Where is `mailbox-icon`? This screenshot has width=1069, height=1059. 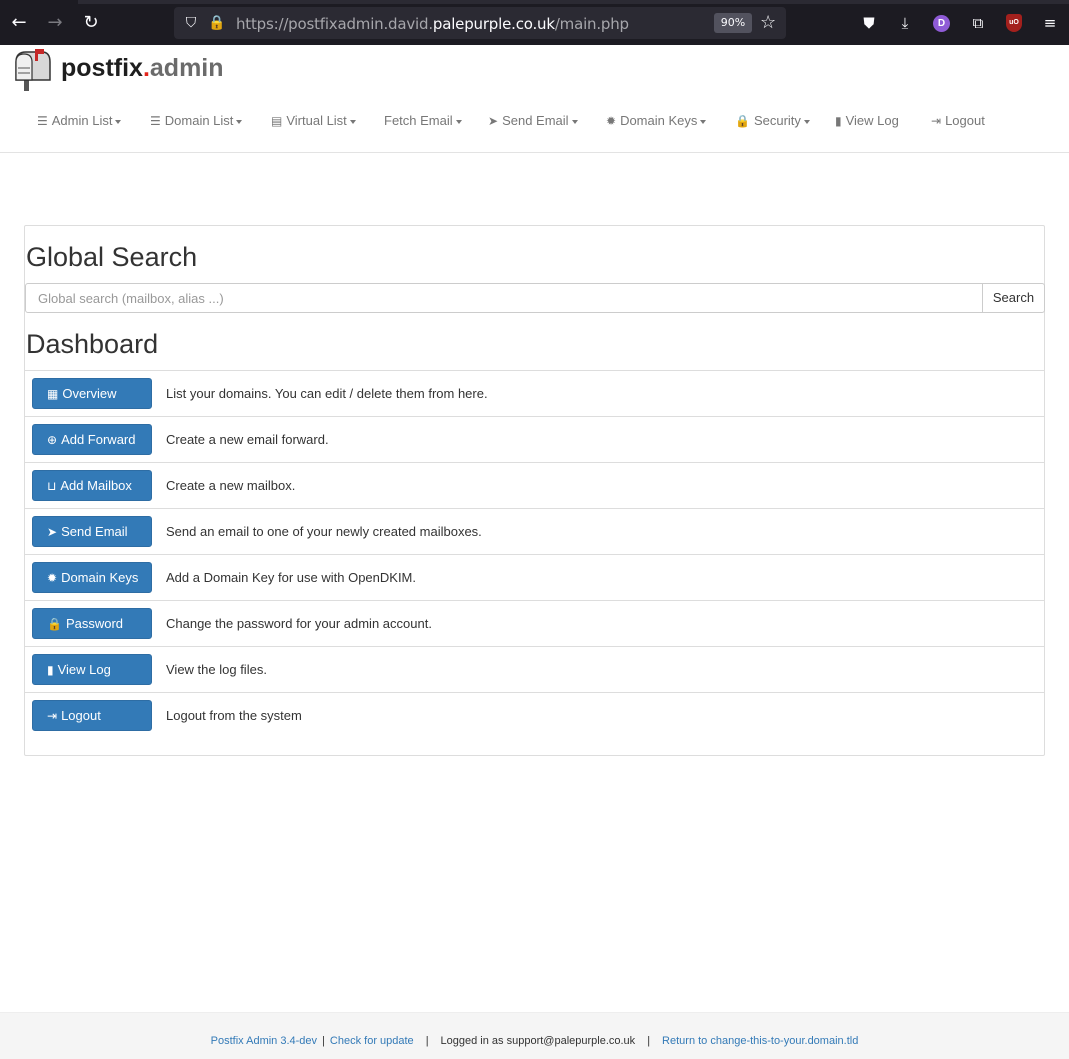
mailbox-icon is located at coordinates (33, 70).